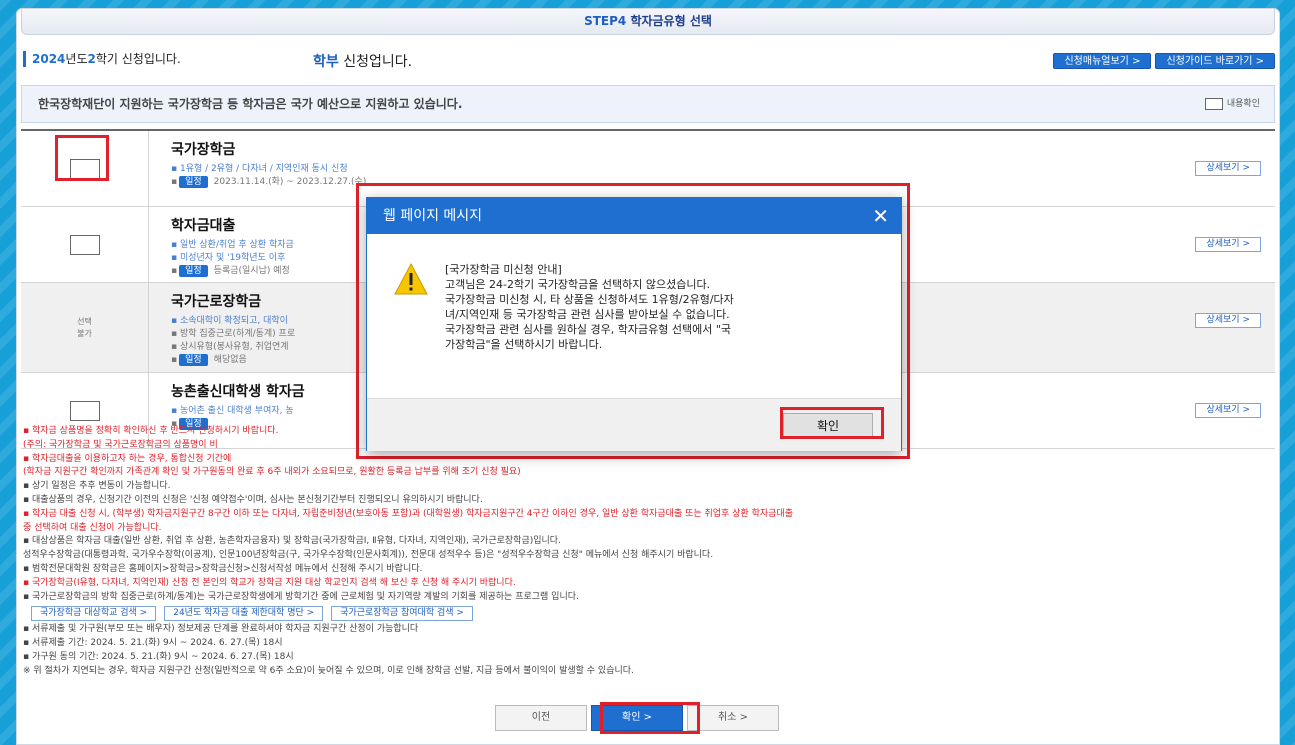 The height and width of the screenshot is (745, 1295). Describe the element at coordinates (76, 59) in the screenshot. I see `semester-year-unit: 년도` at that location.